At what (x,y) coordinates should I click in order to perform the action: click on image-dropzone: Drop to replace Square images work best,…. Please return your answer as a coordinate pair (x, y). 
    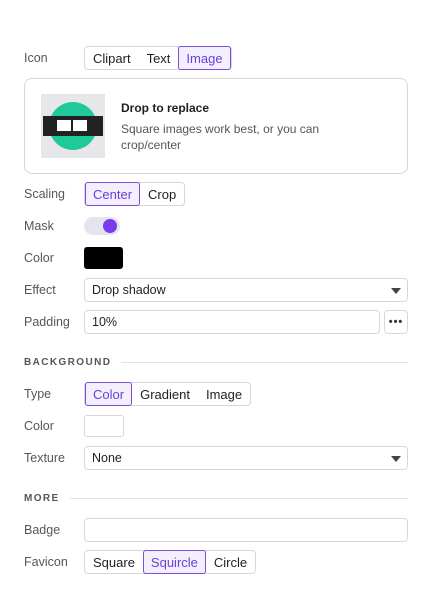
    Looking at the image, I should click on (216, 126).